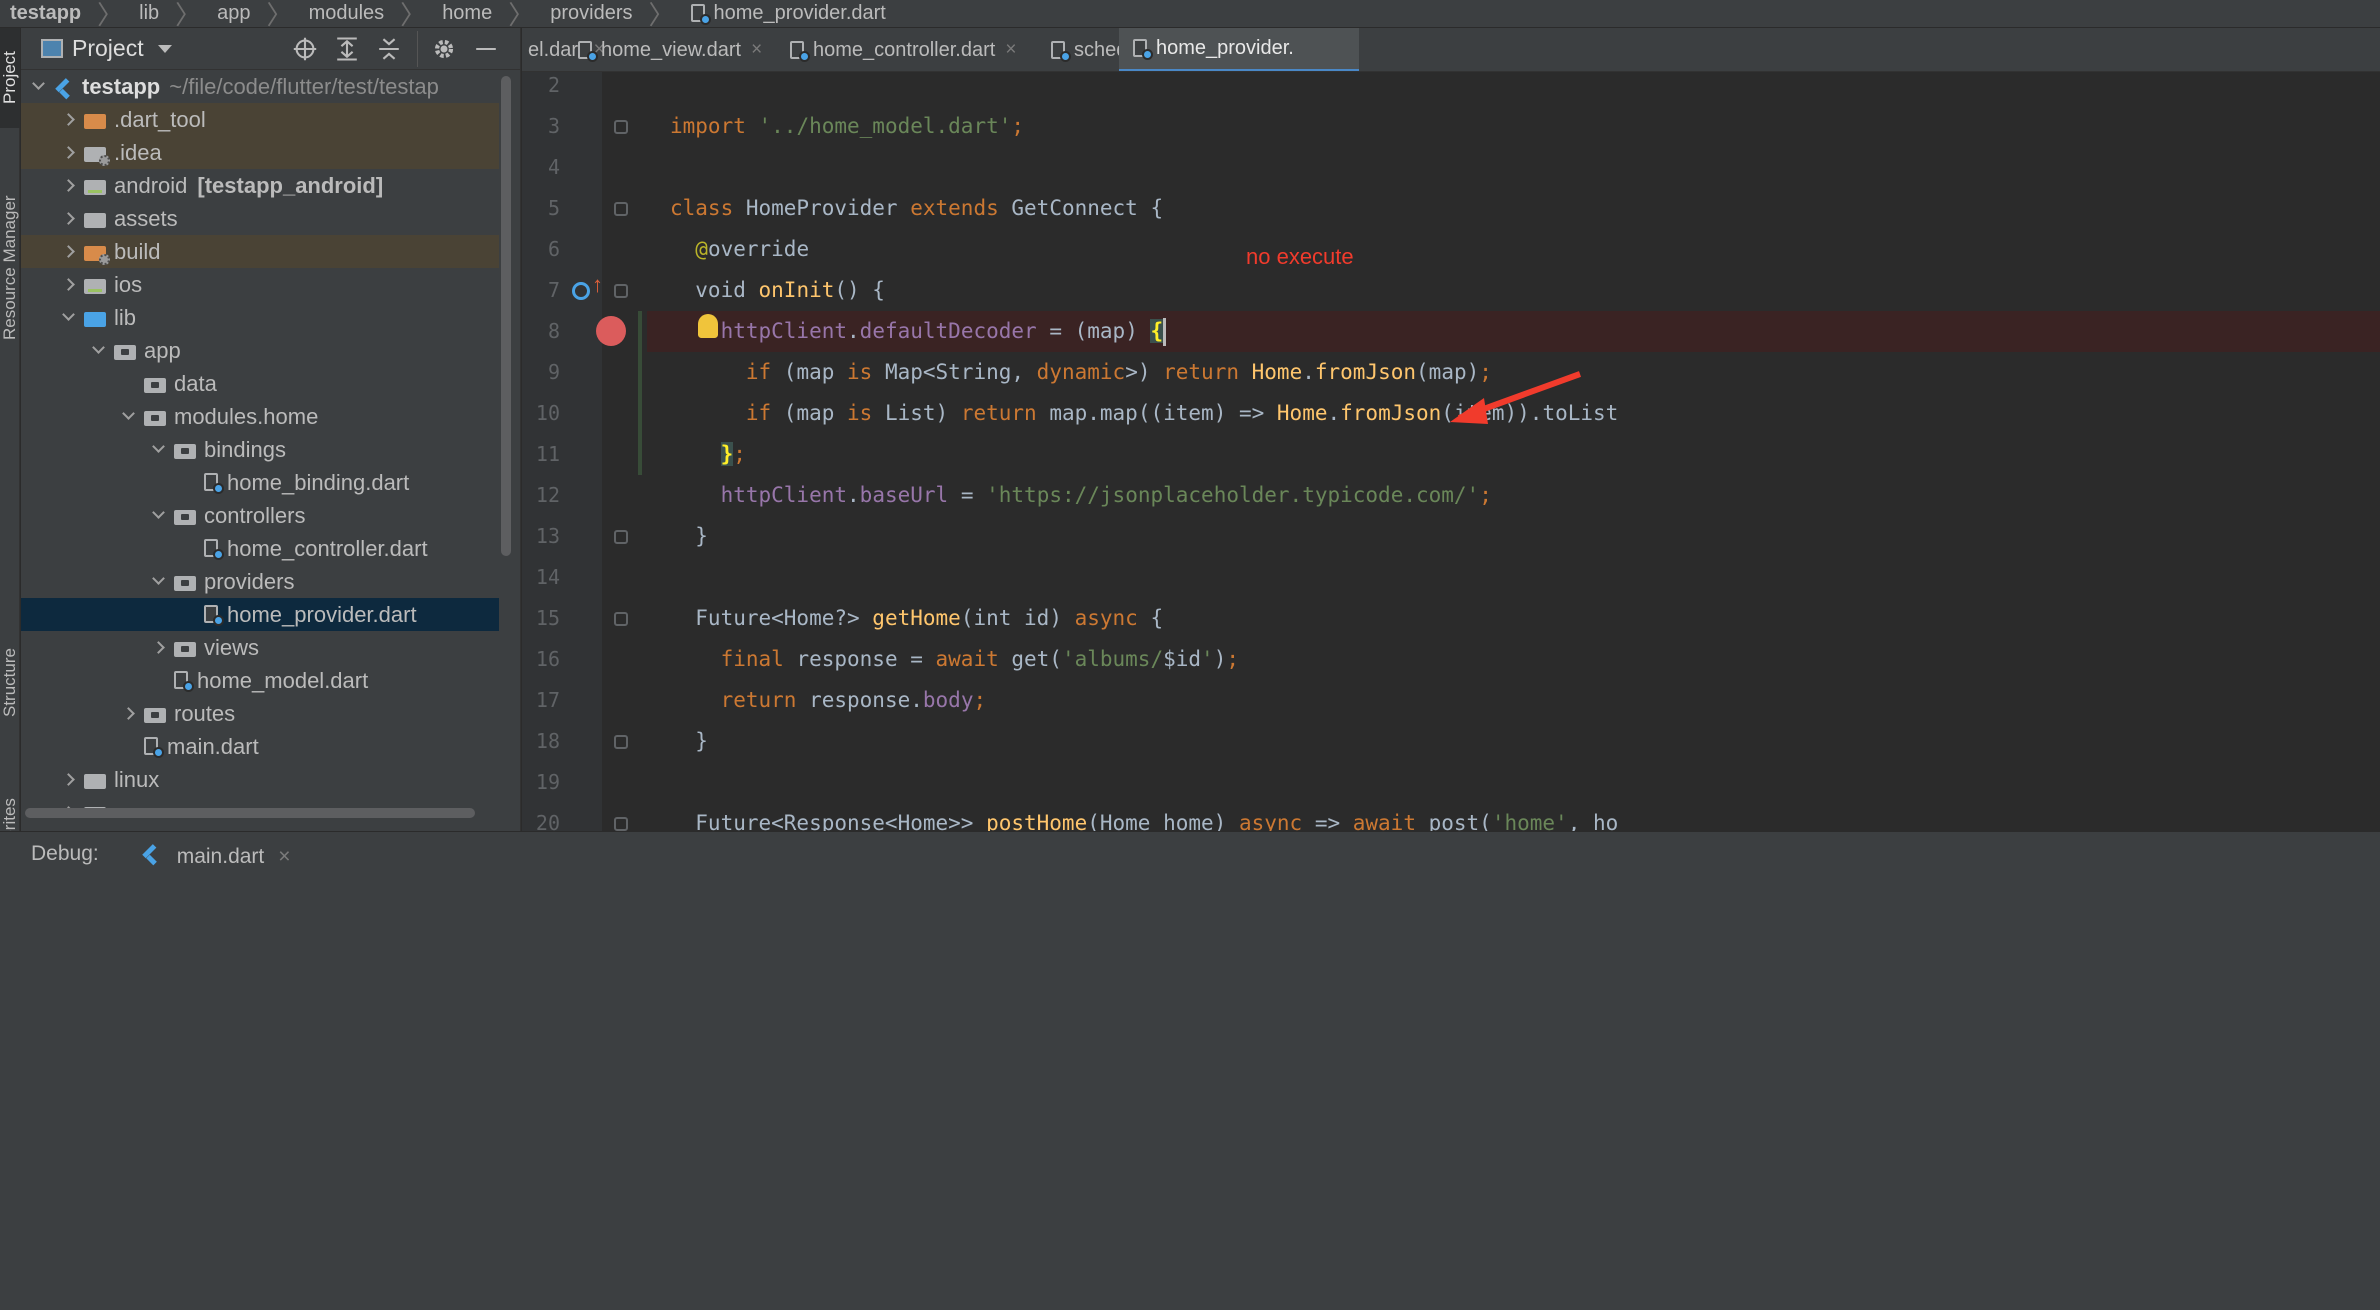  Describe the element at coordinates (305, 49) in the screenshot. I see `locate-icon` at that location.